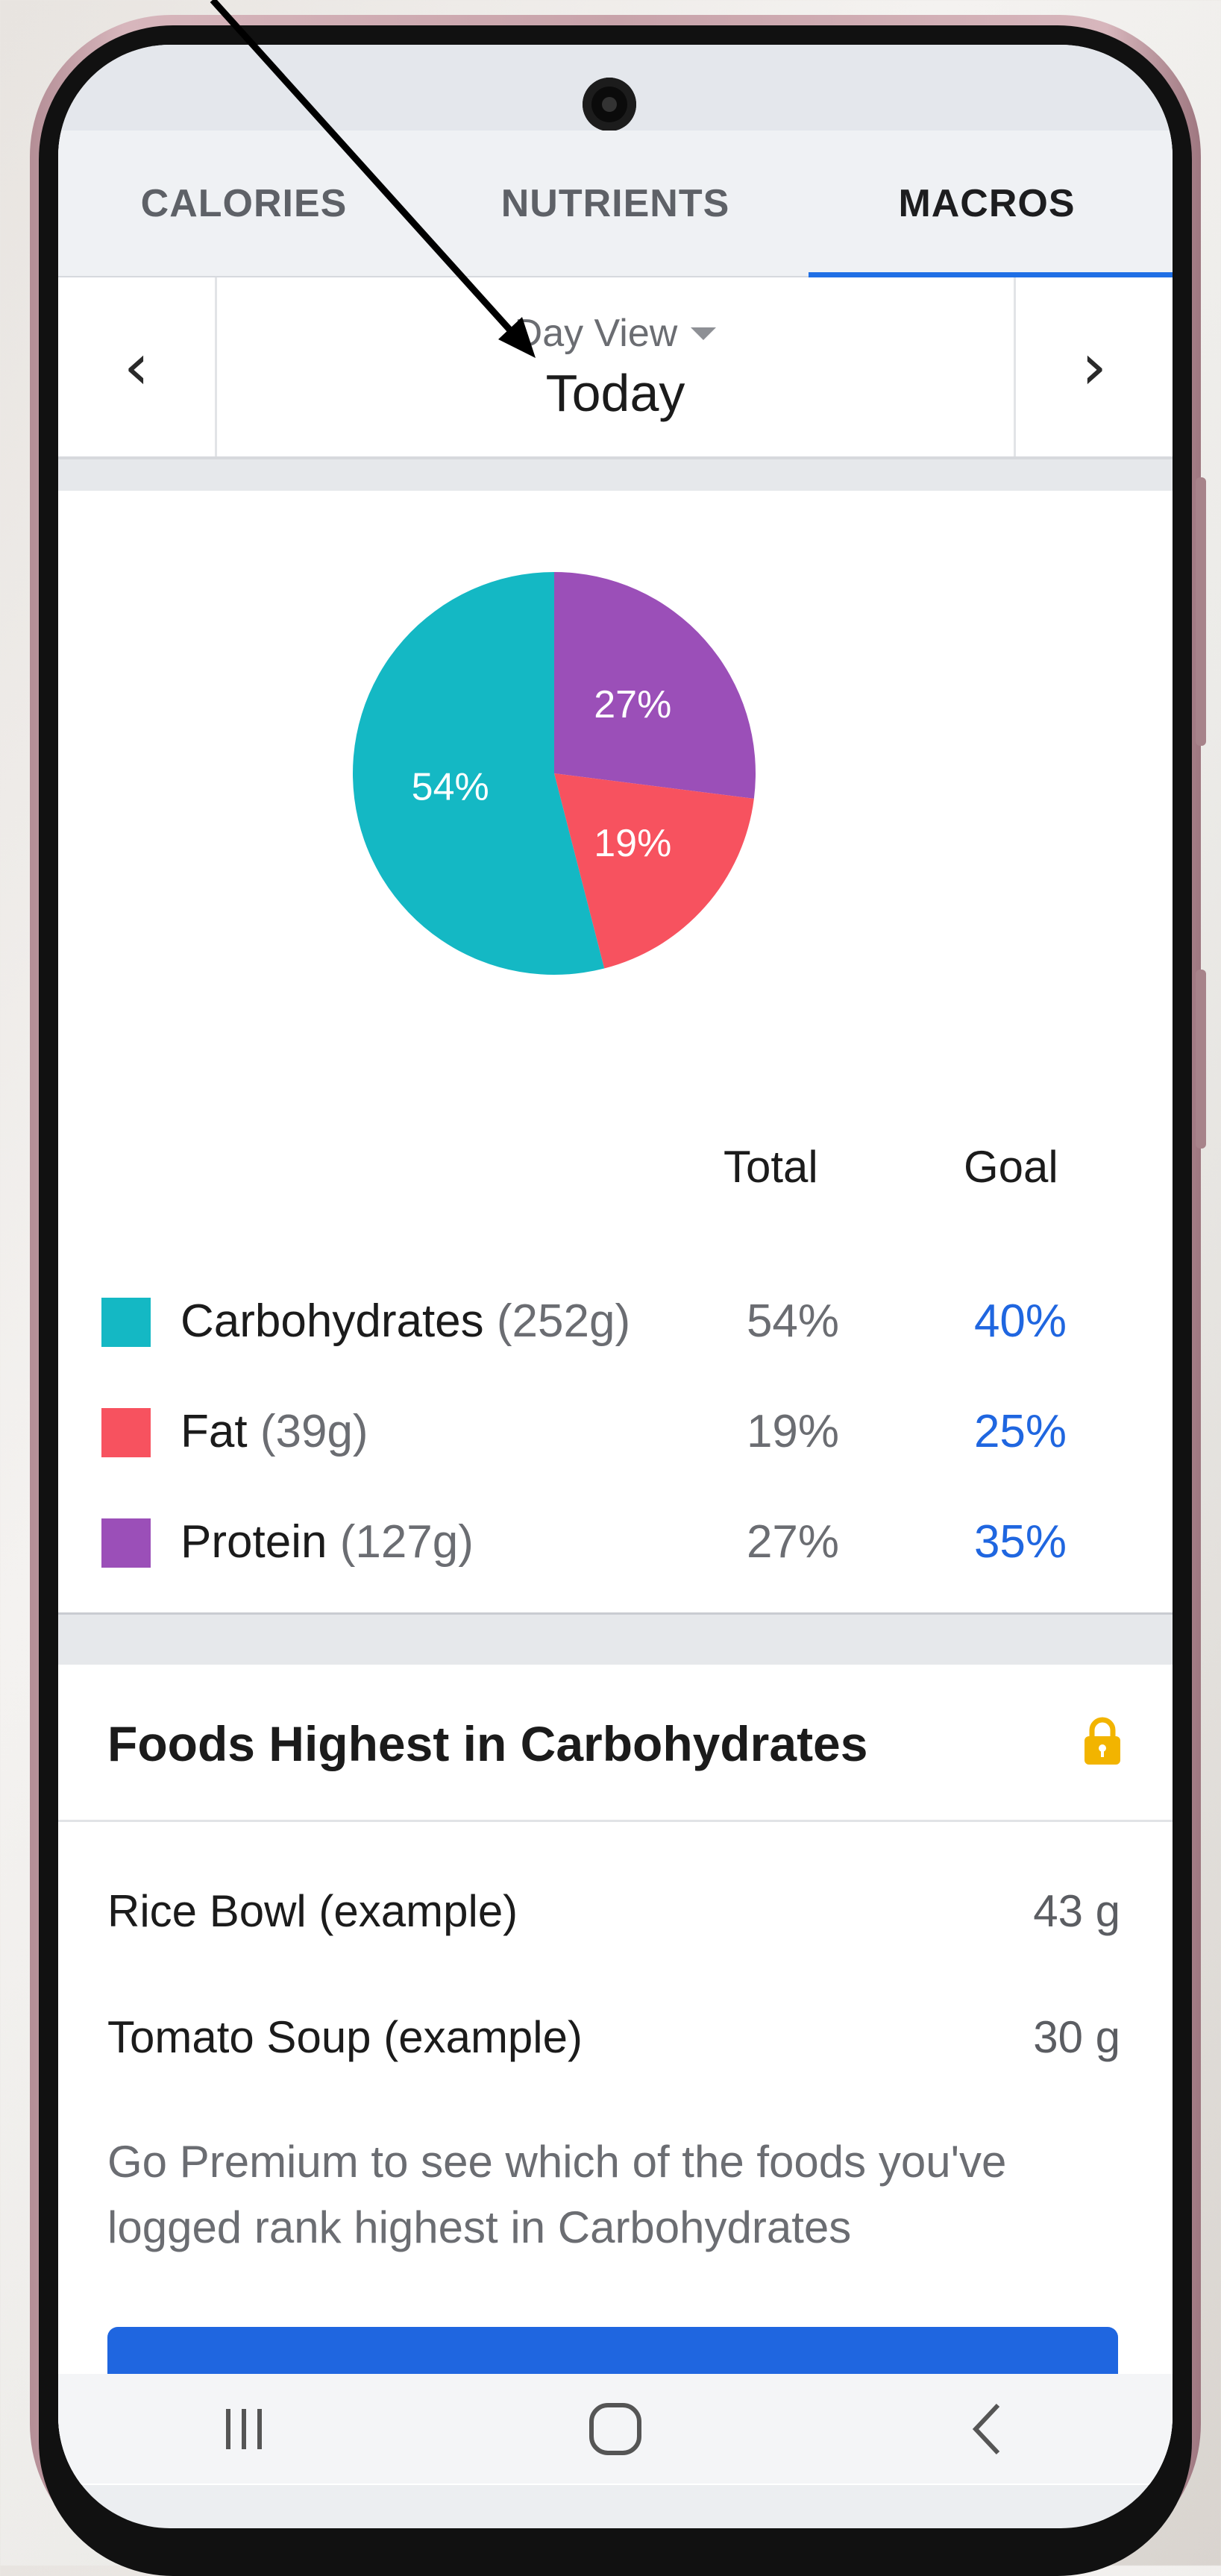 This screenshot has width=1221, height=2576. What do you see at coordinates (1020, 1322) in the screenshot?
I see `macro-goal: 40%` at bounding box center [1020, 1322].